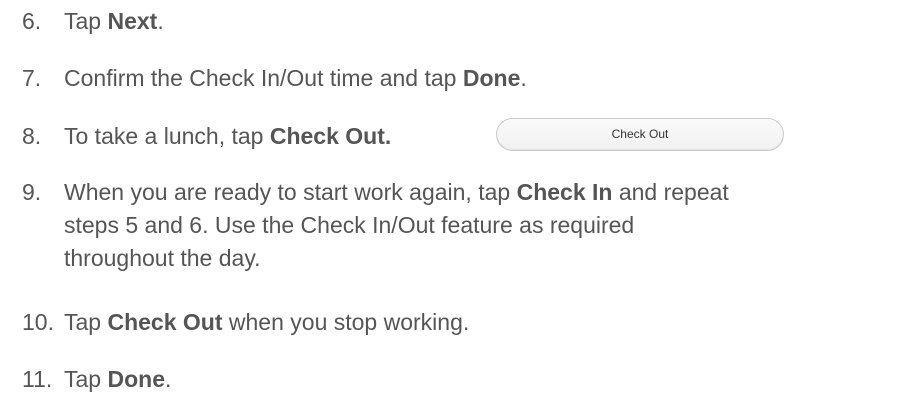 The width and height of the screenshot is (915, 399). Describe the element at coordinates (38, 322) in the screenshot. I see `step-number: 10.` at that location.